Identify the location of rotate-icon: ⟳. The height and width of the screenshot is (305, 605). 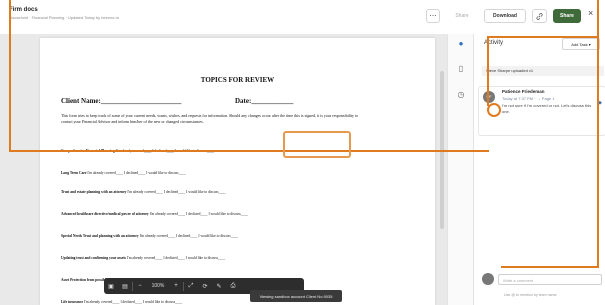
(205, 286).